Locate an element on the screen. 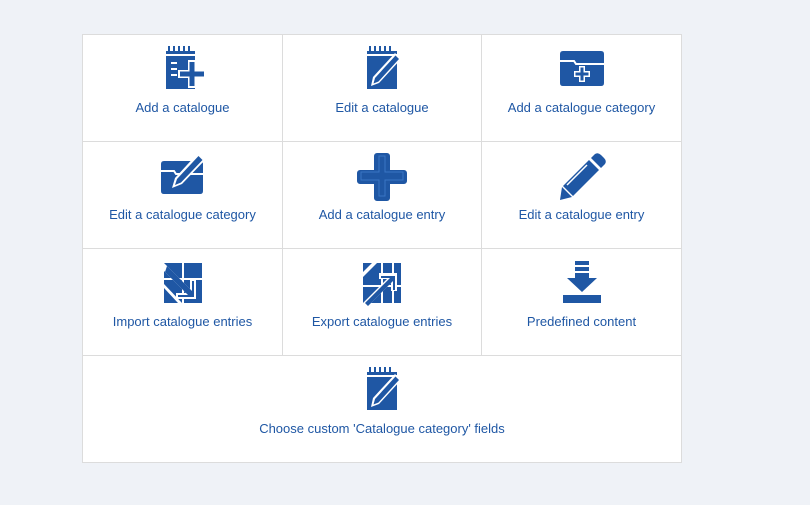 The height and width of the screenshot is (505, 810). tile-label: Edit a catalogue category is located at coordinates (182, 214).